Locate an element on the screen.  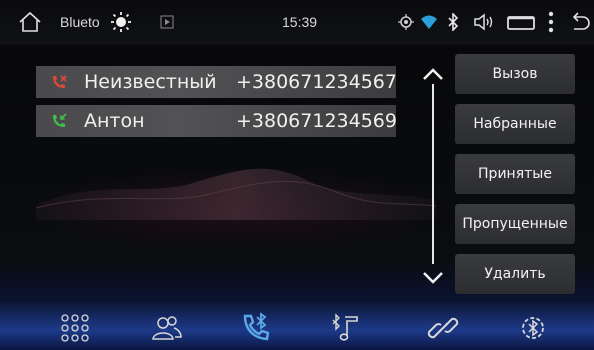
home-icon is located at coordinates (30, 22).